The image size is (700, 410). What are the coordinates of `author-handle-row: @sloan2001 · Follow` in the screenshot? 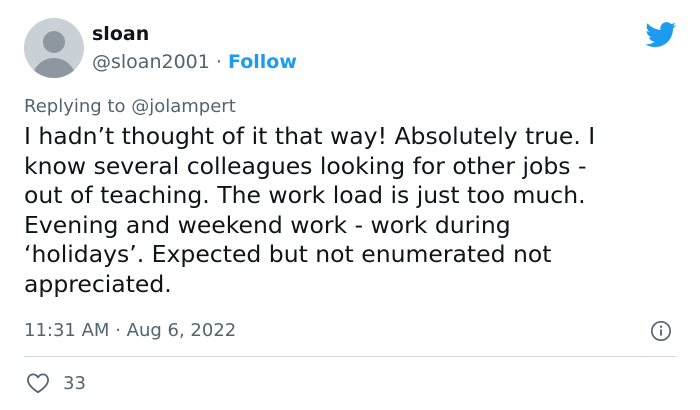 It's located at (194, 62).